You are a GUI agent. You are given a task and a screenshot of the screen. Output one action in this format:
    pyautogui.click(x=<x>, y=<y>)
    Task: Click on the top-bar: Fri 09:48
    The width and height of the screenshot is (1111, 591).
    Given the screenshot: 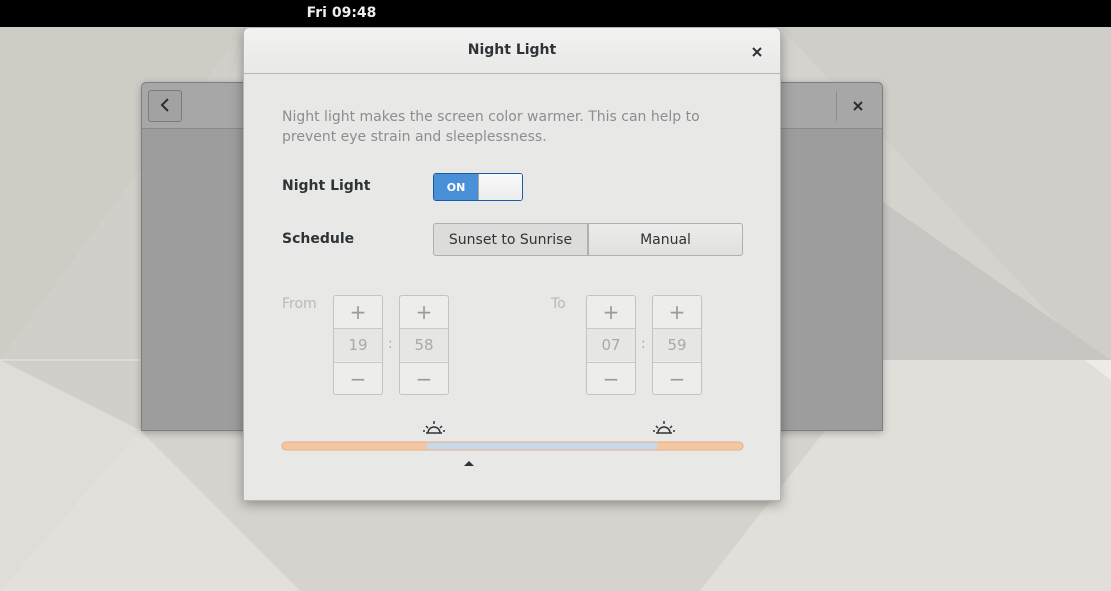 What is the action you would take?
    pyautogui.click(x=555, y=13)
    